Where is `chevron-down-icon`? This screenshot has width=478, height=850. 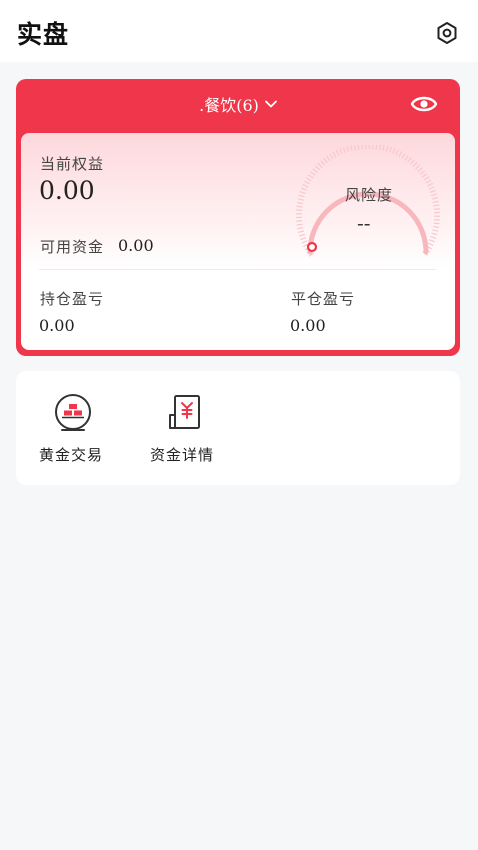
chevron-down-icon is located at coordinates (270, 104).